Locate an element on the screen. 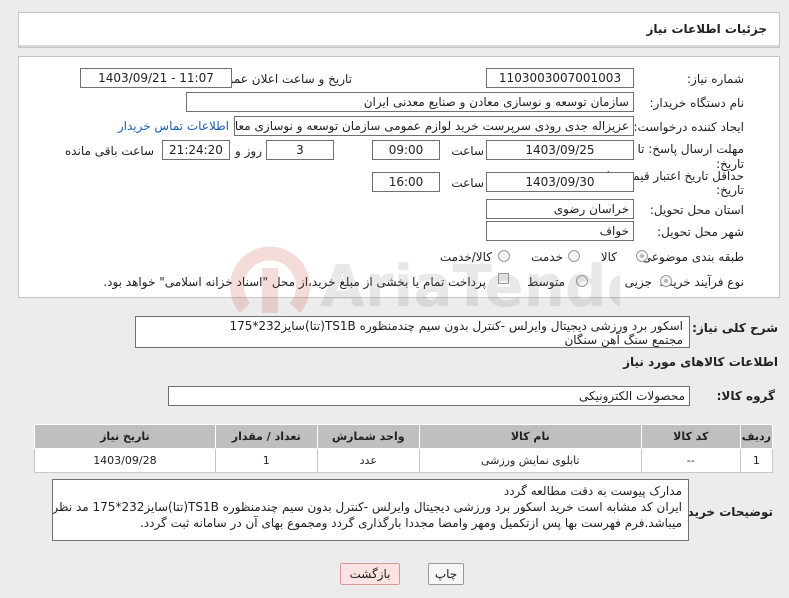 This screenshot has height=598, width=789. need-number-label: شماره نیاز: is located at coordinates (715, 79).